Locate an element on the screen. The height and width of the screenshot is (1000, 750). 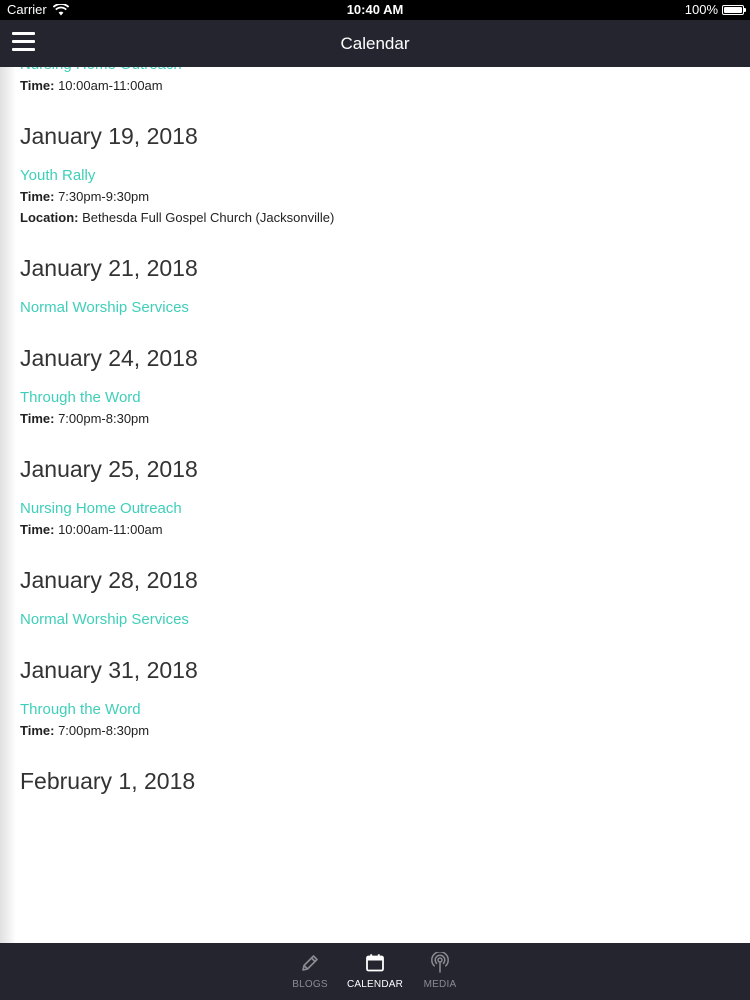
location-label: Location: is located at coordinates (49, 217).